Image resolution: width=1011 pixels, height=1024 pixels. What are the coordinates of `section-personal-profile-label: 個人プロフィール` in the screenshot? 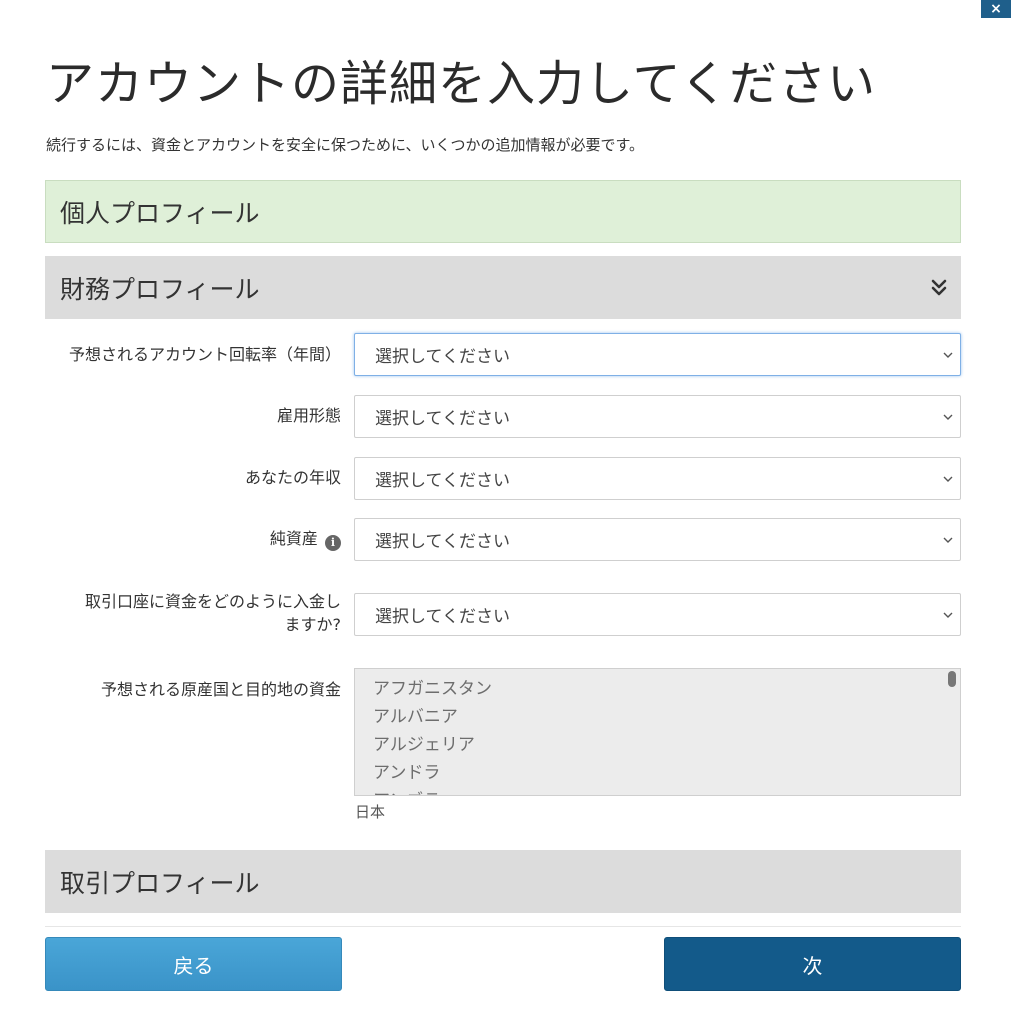 It's located at (160, 213).